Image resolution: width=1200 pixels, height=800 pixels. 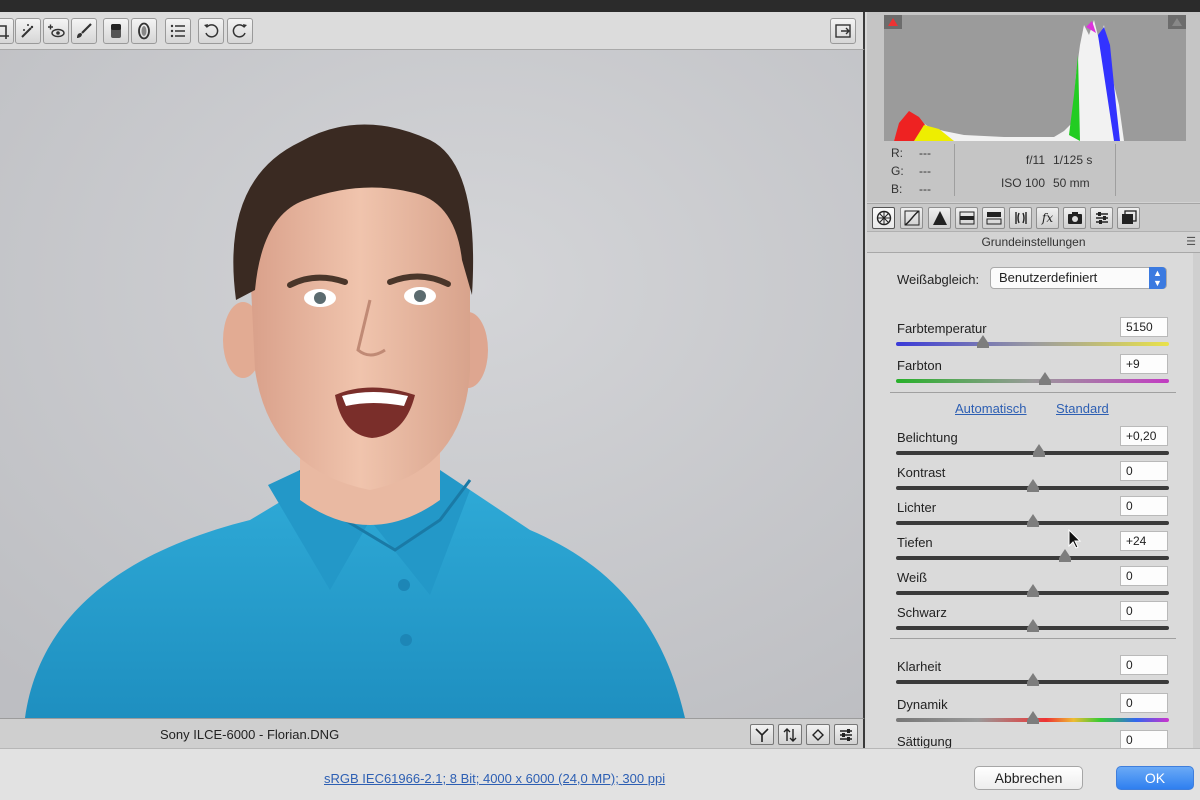 What do you see at coordinates (897, 171) in the screenshot?
I see `g-label: G:` at bounding box center [897, 171].